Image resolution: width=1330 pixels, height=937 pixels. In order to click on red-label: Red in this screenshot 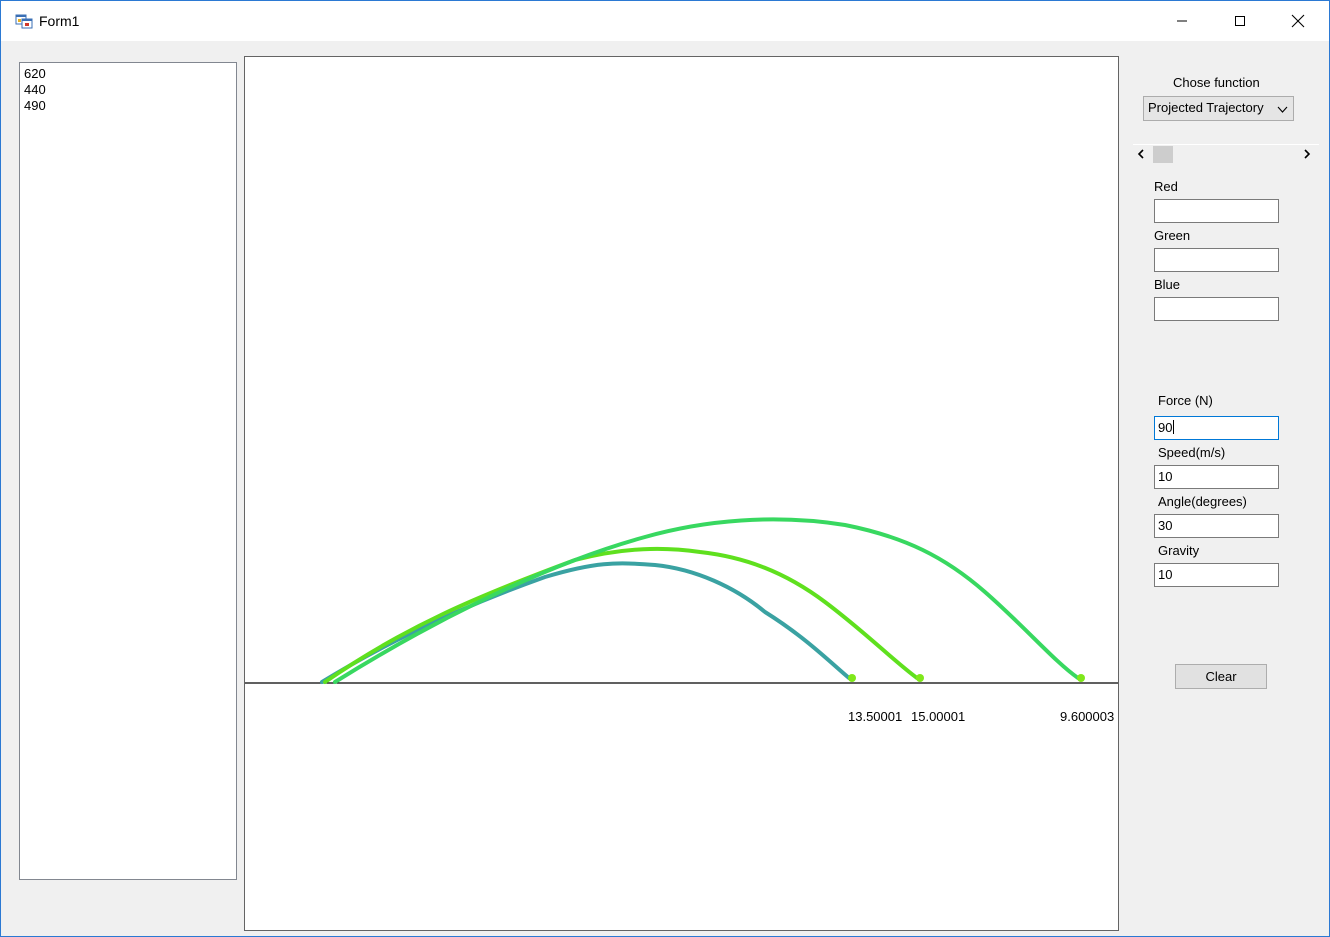, I will do `click(1166, 186)`.